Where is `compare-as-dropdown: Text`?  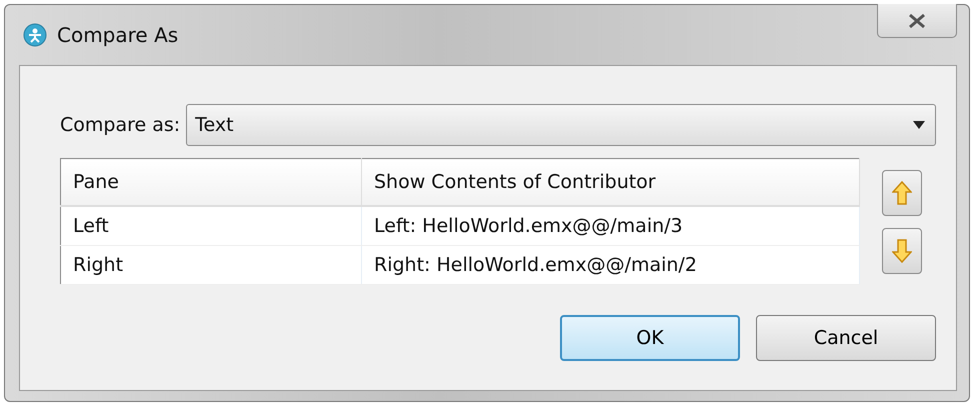 compare-as-dropdown: Text is located at coordinates (561, 125).